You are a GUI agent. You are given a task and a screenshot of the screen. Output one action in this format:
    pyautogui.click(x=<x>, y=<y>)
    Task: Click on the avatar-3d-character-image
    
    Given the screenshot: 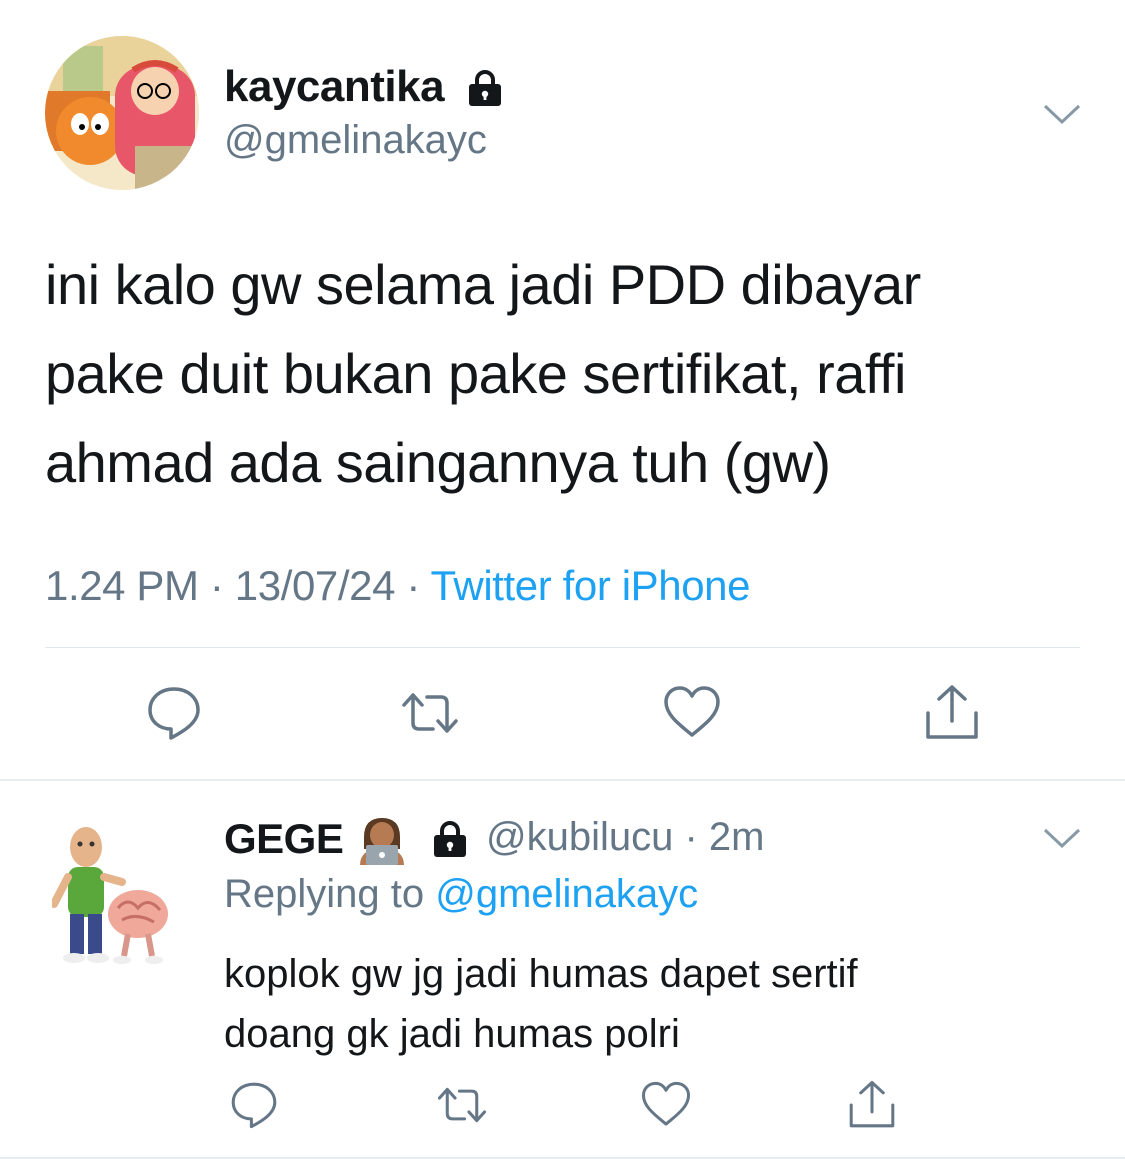 What is the action you would take?
    pyautogui.click(x=109, y=895)
    